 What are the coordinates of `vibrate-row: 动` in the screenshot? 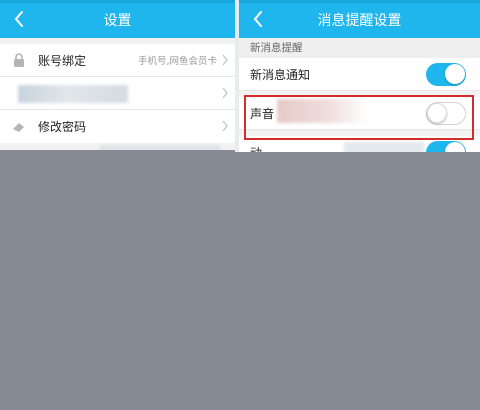 It's located at (359, 144).